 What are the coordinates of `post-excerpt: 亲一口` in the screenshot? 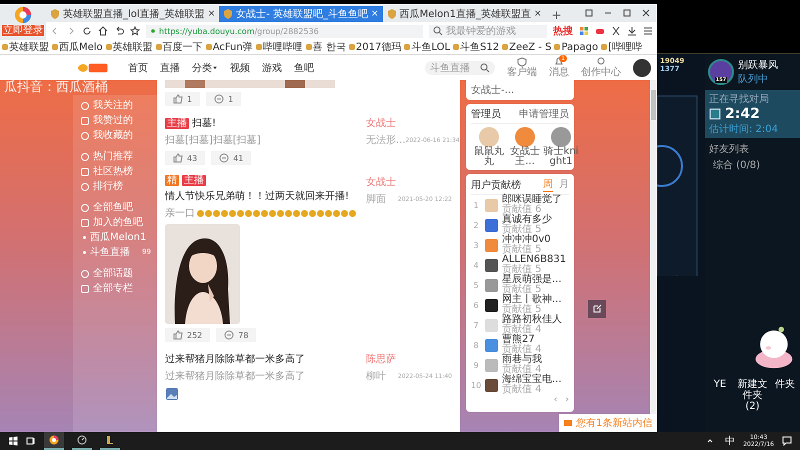 It's located at (180, 213).